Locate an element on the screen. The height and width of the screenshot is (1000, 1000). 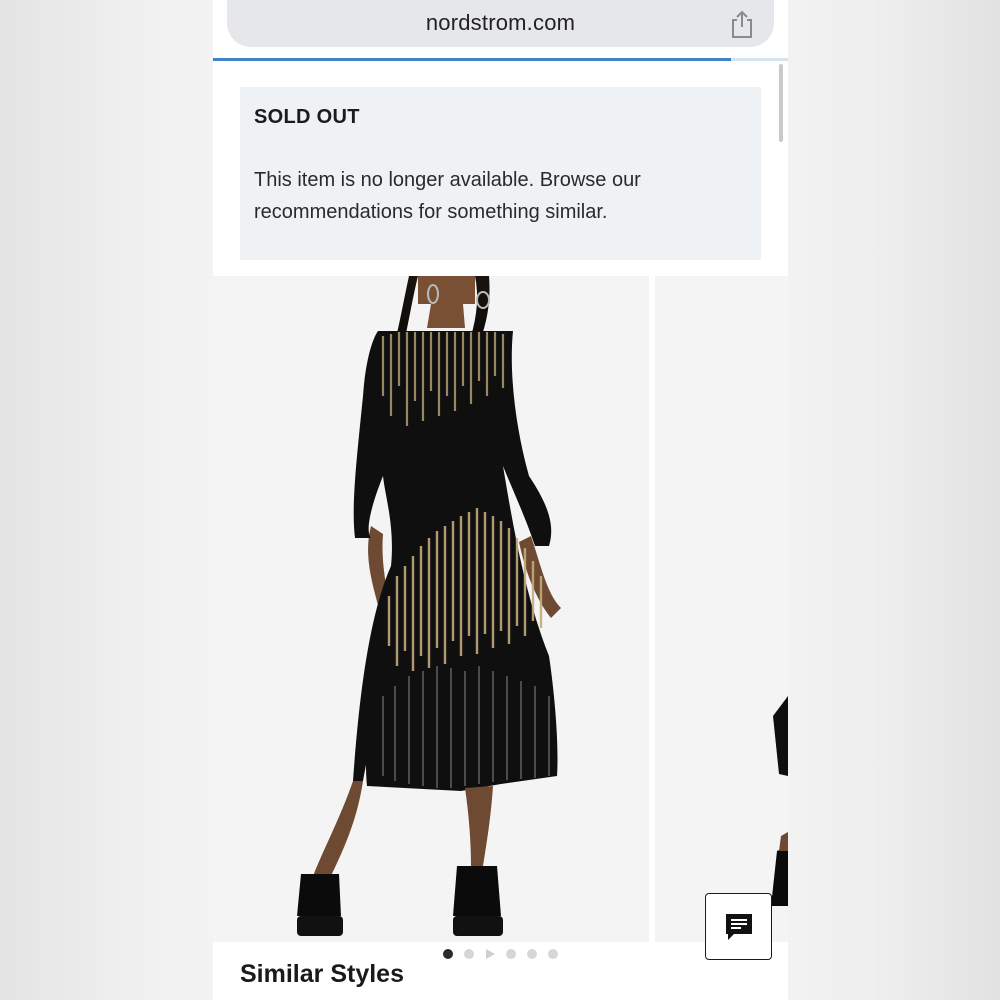
scrollbar-thumb is located at coordinates (781, 103).